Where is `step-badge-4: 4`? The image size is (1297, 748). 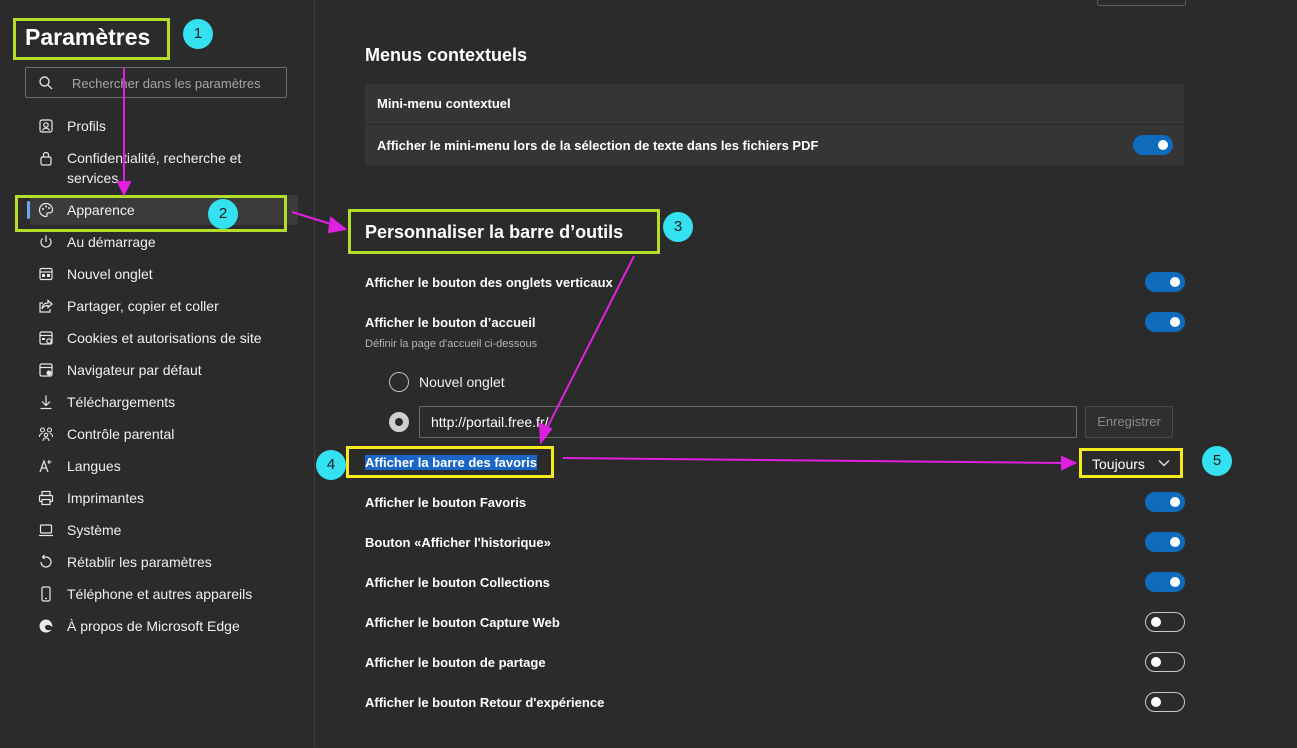 step-badge-4: 4 is located at coordinates (331, 465).